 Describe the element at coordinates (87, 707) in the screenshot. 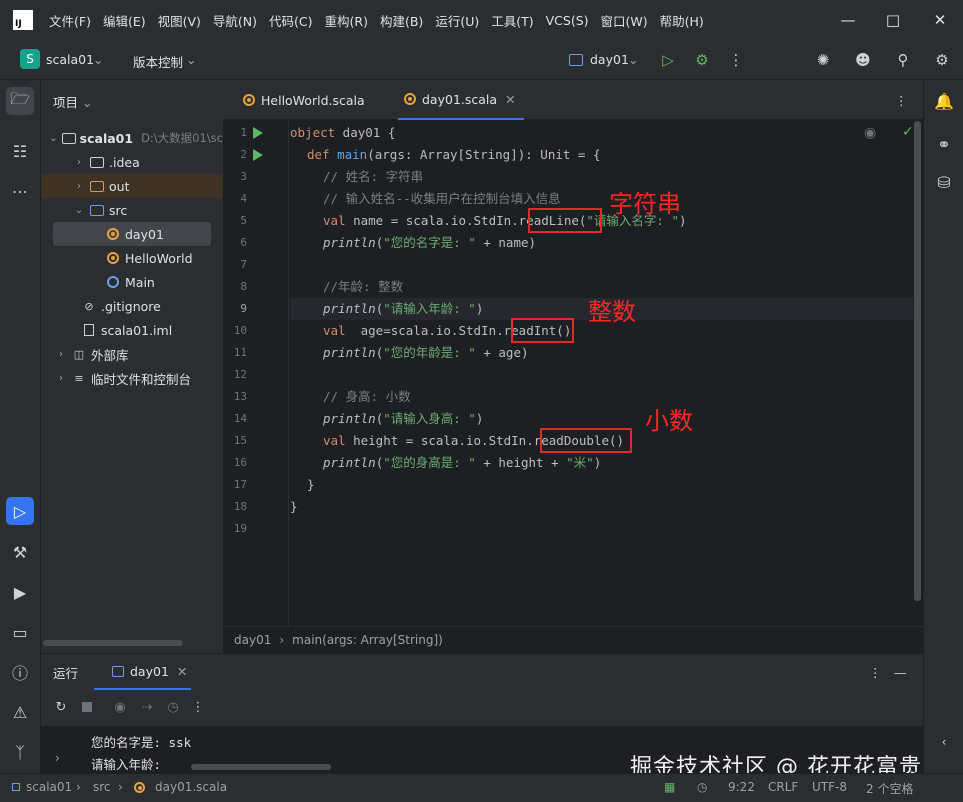

I see `stop-icon` at that location.